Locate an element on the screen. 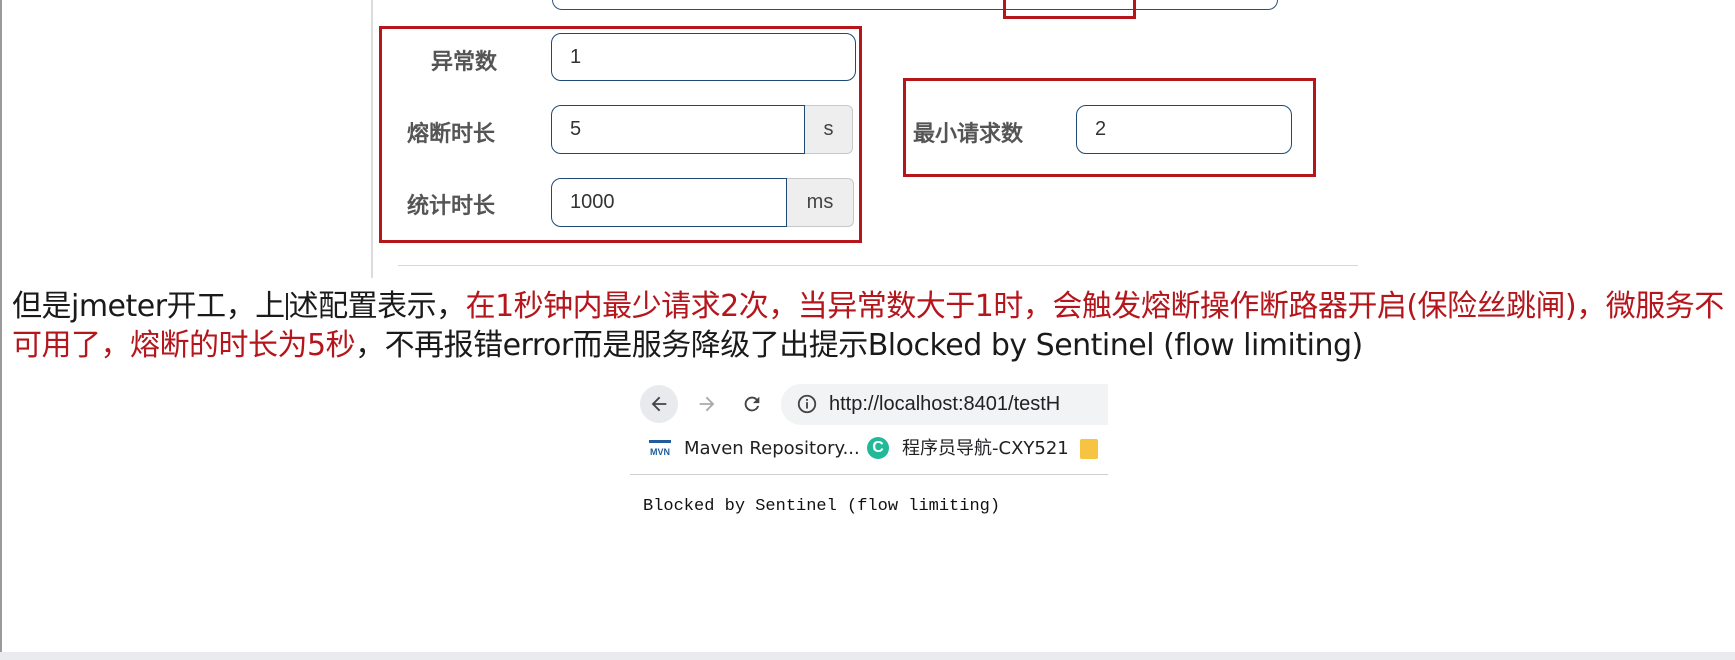 The width and height of the screenshot is (1735, 660). c-logo-icon: C is located at coordinates (878, 448).